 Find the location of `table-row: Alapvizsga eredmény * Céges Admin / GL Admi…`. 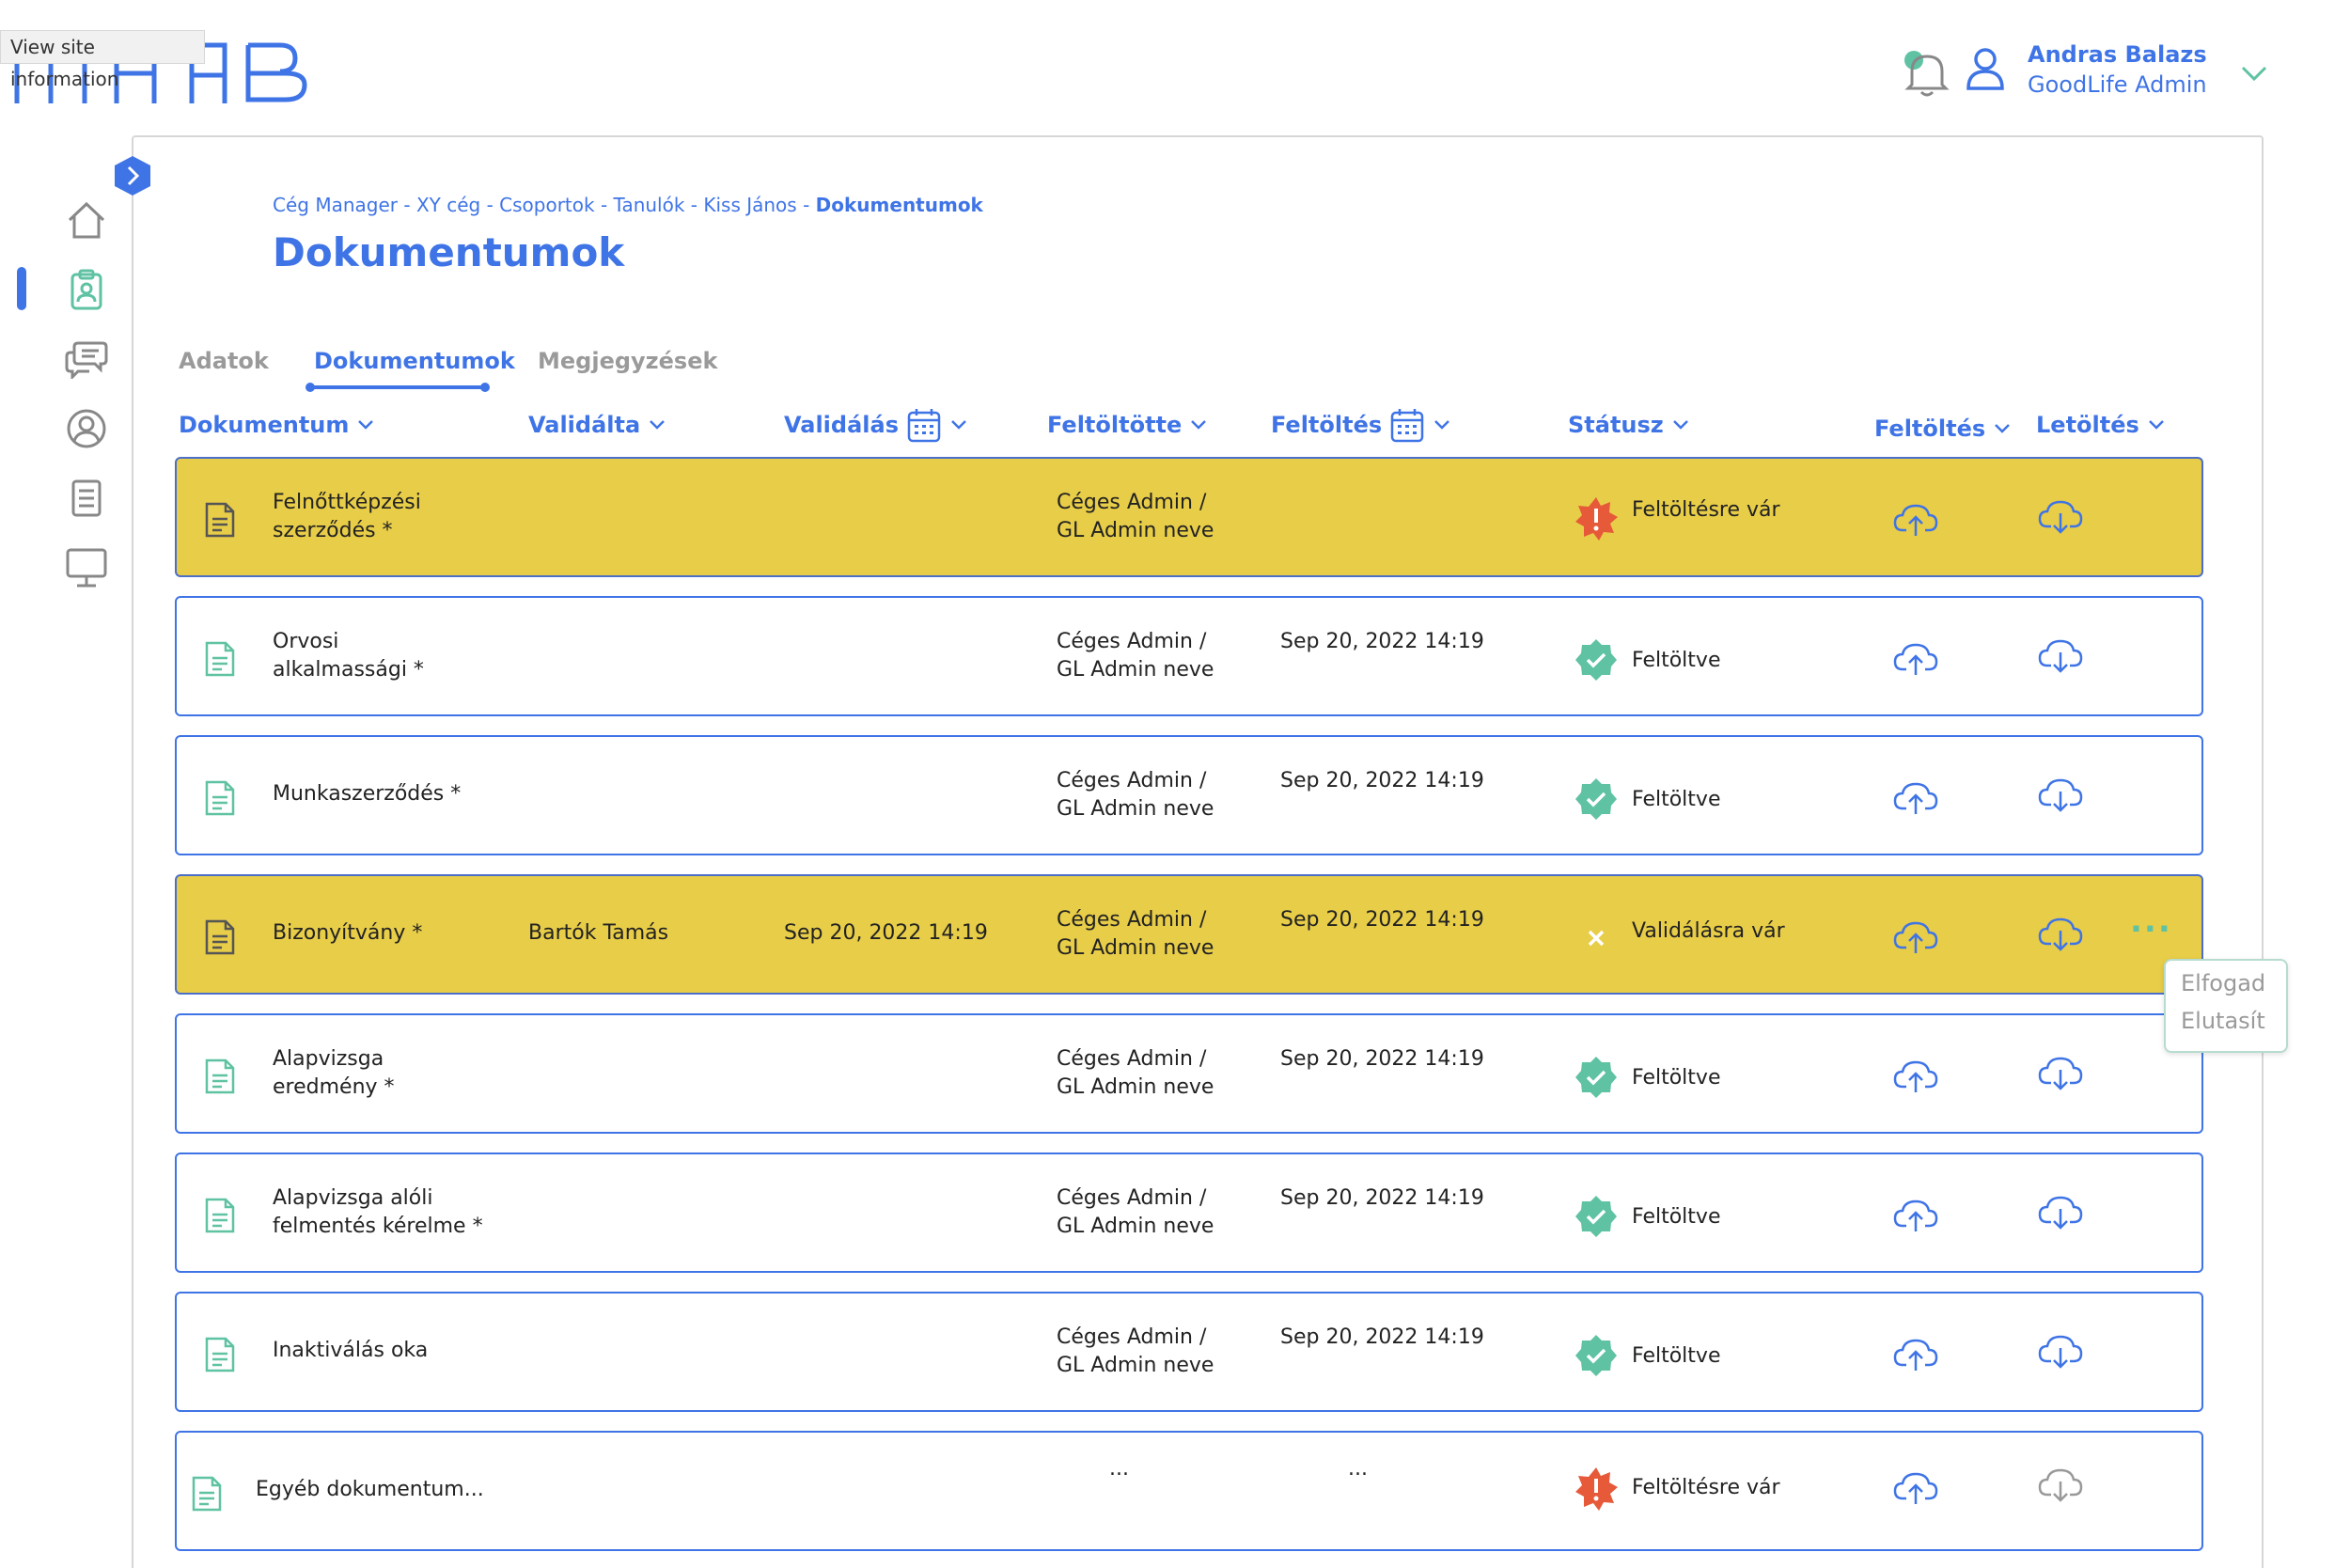

table-row: Alapvizsga eredmény * Céges Admin / GL Admi… is located at coordinates (1189, 1073).